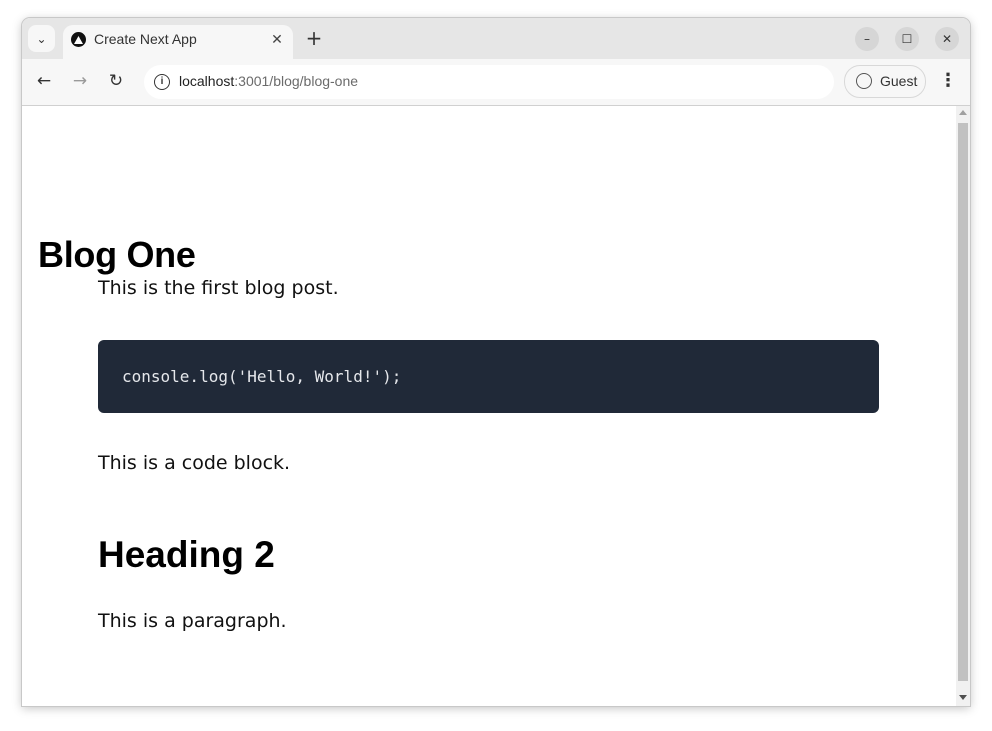 The image size is (992, 731). I want to click on forward-button: →, so click(80, 81).